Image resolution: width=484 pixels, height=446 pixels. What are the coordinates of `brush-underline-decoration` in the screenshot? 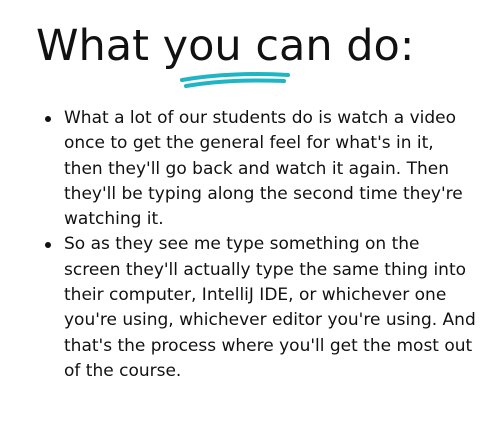 It's located at (235, 80).